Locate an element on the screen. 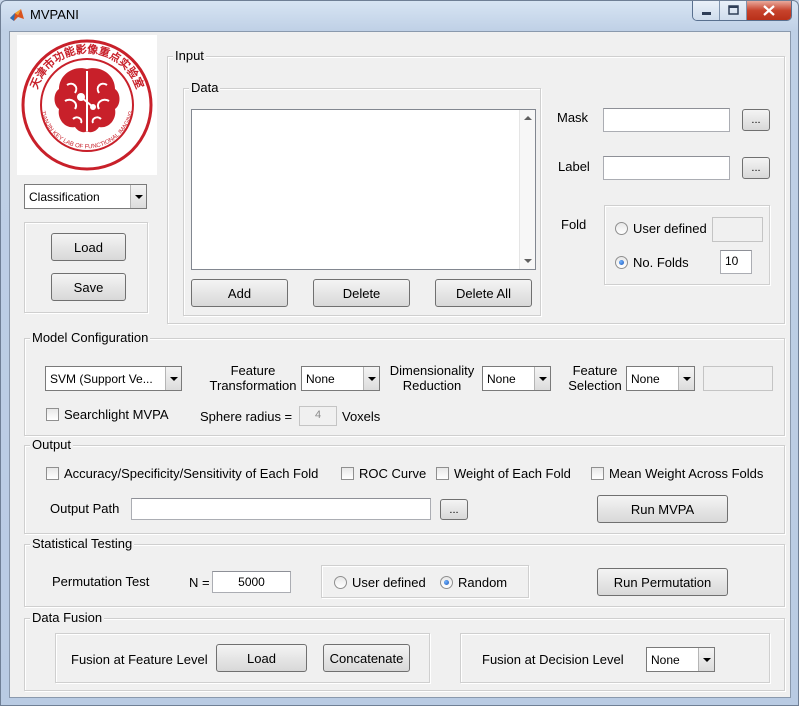 This screenshot has width=799, height=706. searchlight-checkbox: Searchlight MVPA is located at coordinates (107, 414).